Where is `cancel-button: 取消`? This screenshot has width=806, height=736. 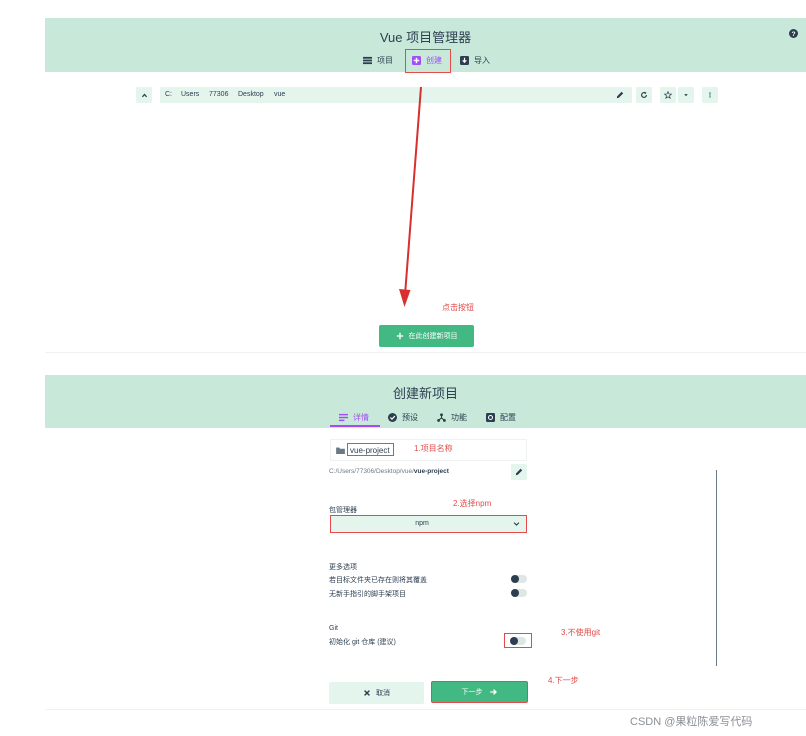
cancel-button: 取消 is located at coordinates (376, 693).